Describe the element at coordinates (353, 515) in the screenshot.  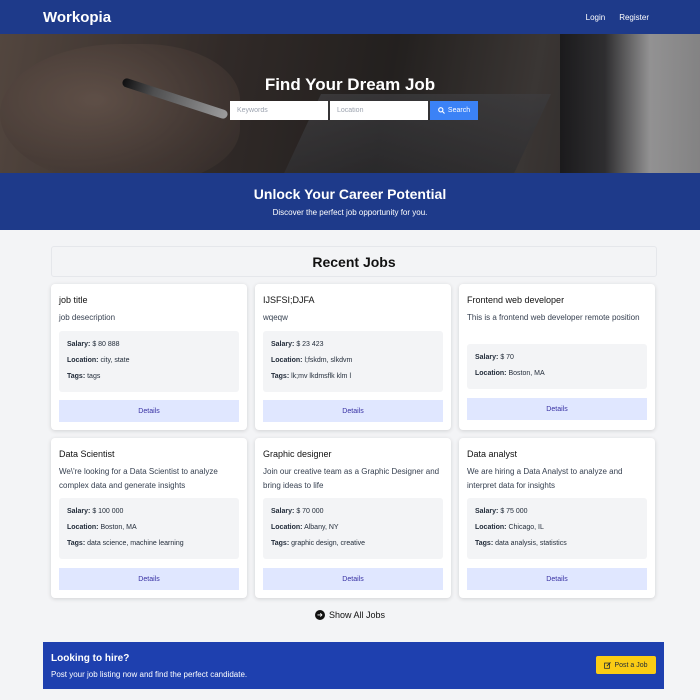
I see `job-salary-row: Salary: $ 70 000` at that location.